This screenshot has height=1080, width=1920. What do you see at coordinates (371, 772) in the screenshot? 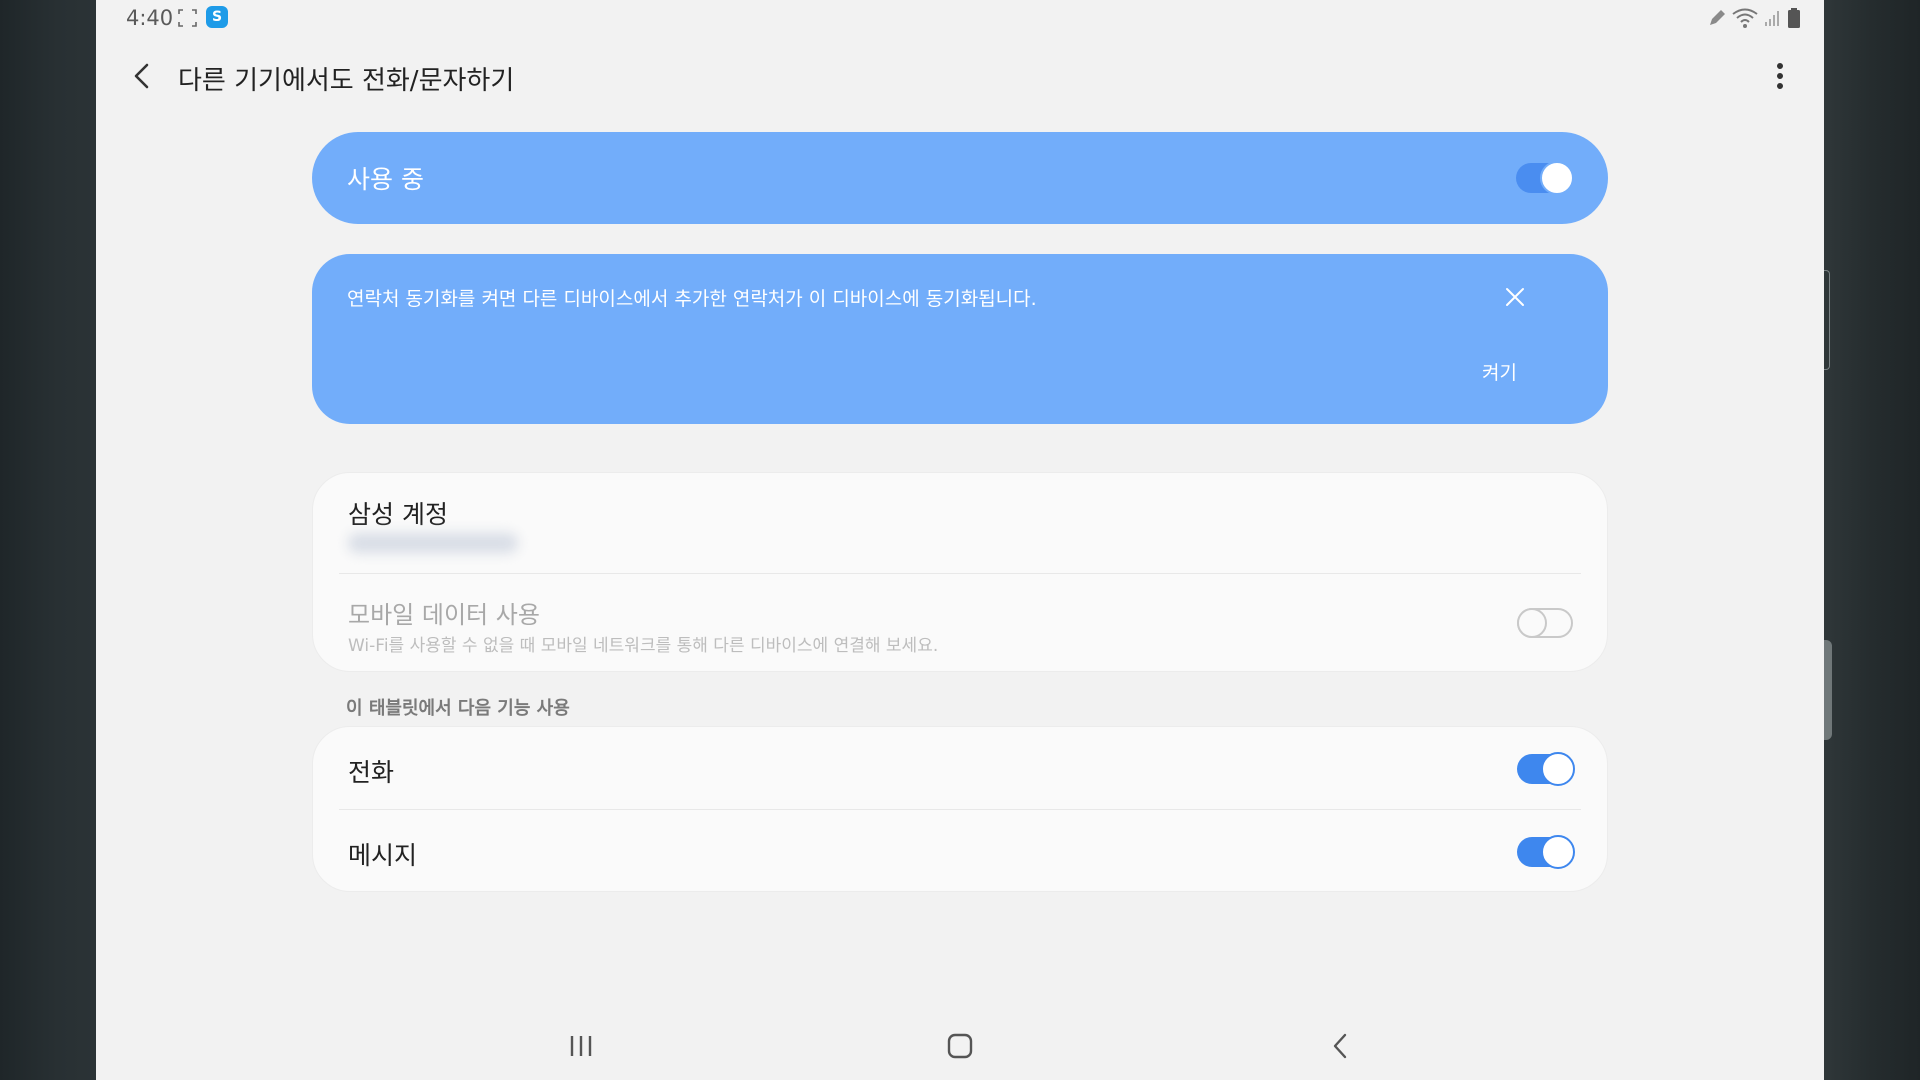
I see `feature-label-calls: 전화` at bounding box center [371, 772].